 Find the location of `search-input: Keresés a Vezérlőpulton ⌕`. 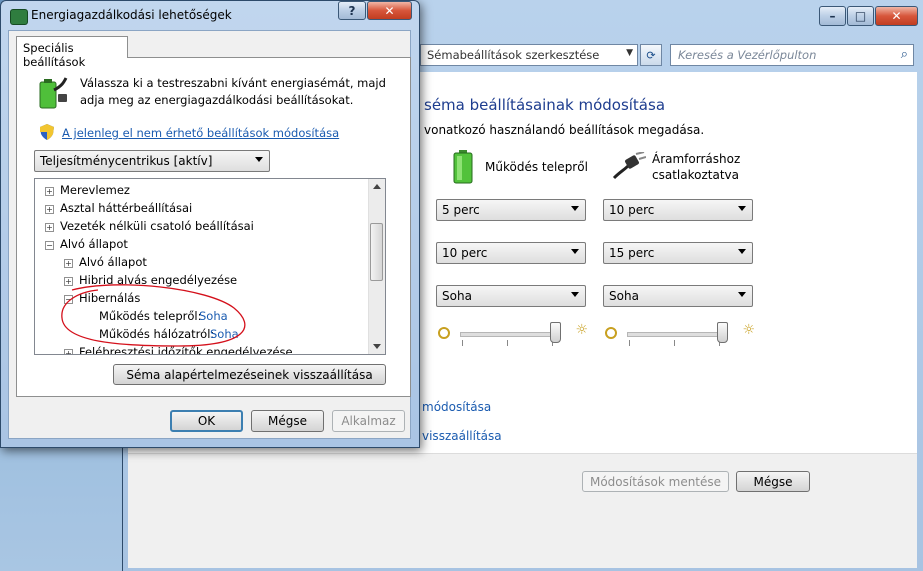

search-input: Keresés a Vezérlőpulton ⌕ is located at coordinates (792, 55).